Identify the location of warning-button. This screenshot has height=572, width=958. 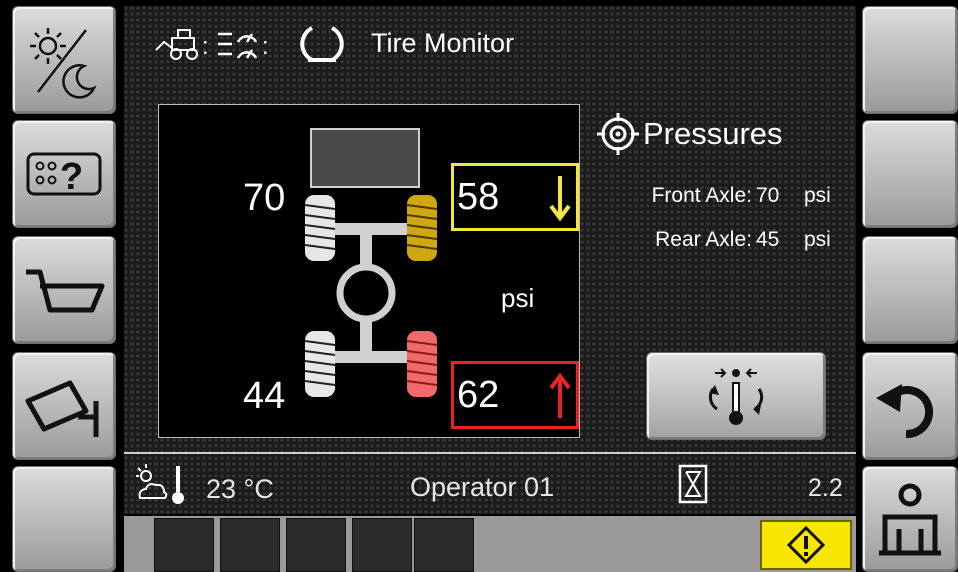
(806, 545).